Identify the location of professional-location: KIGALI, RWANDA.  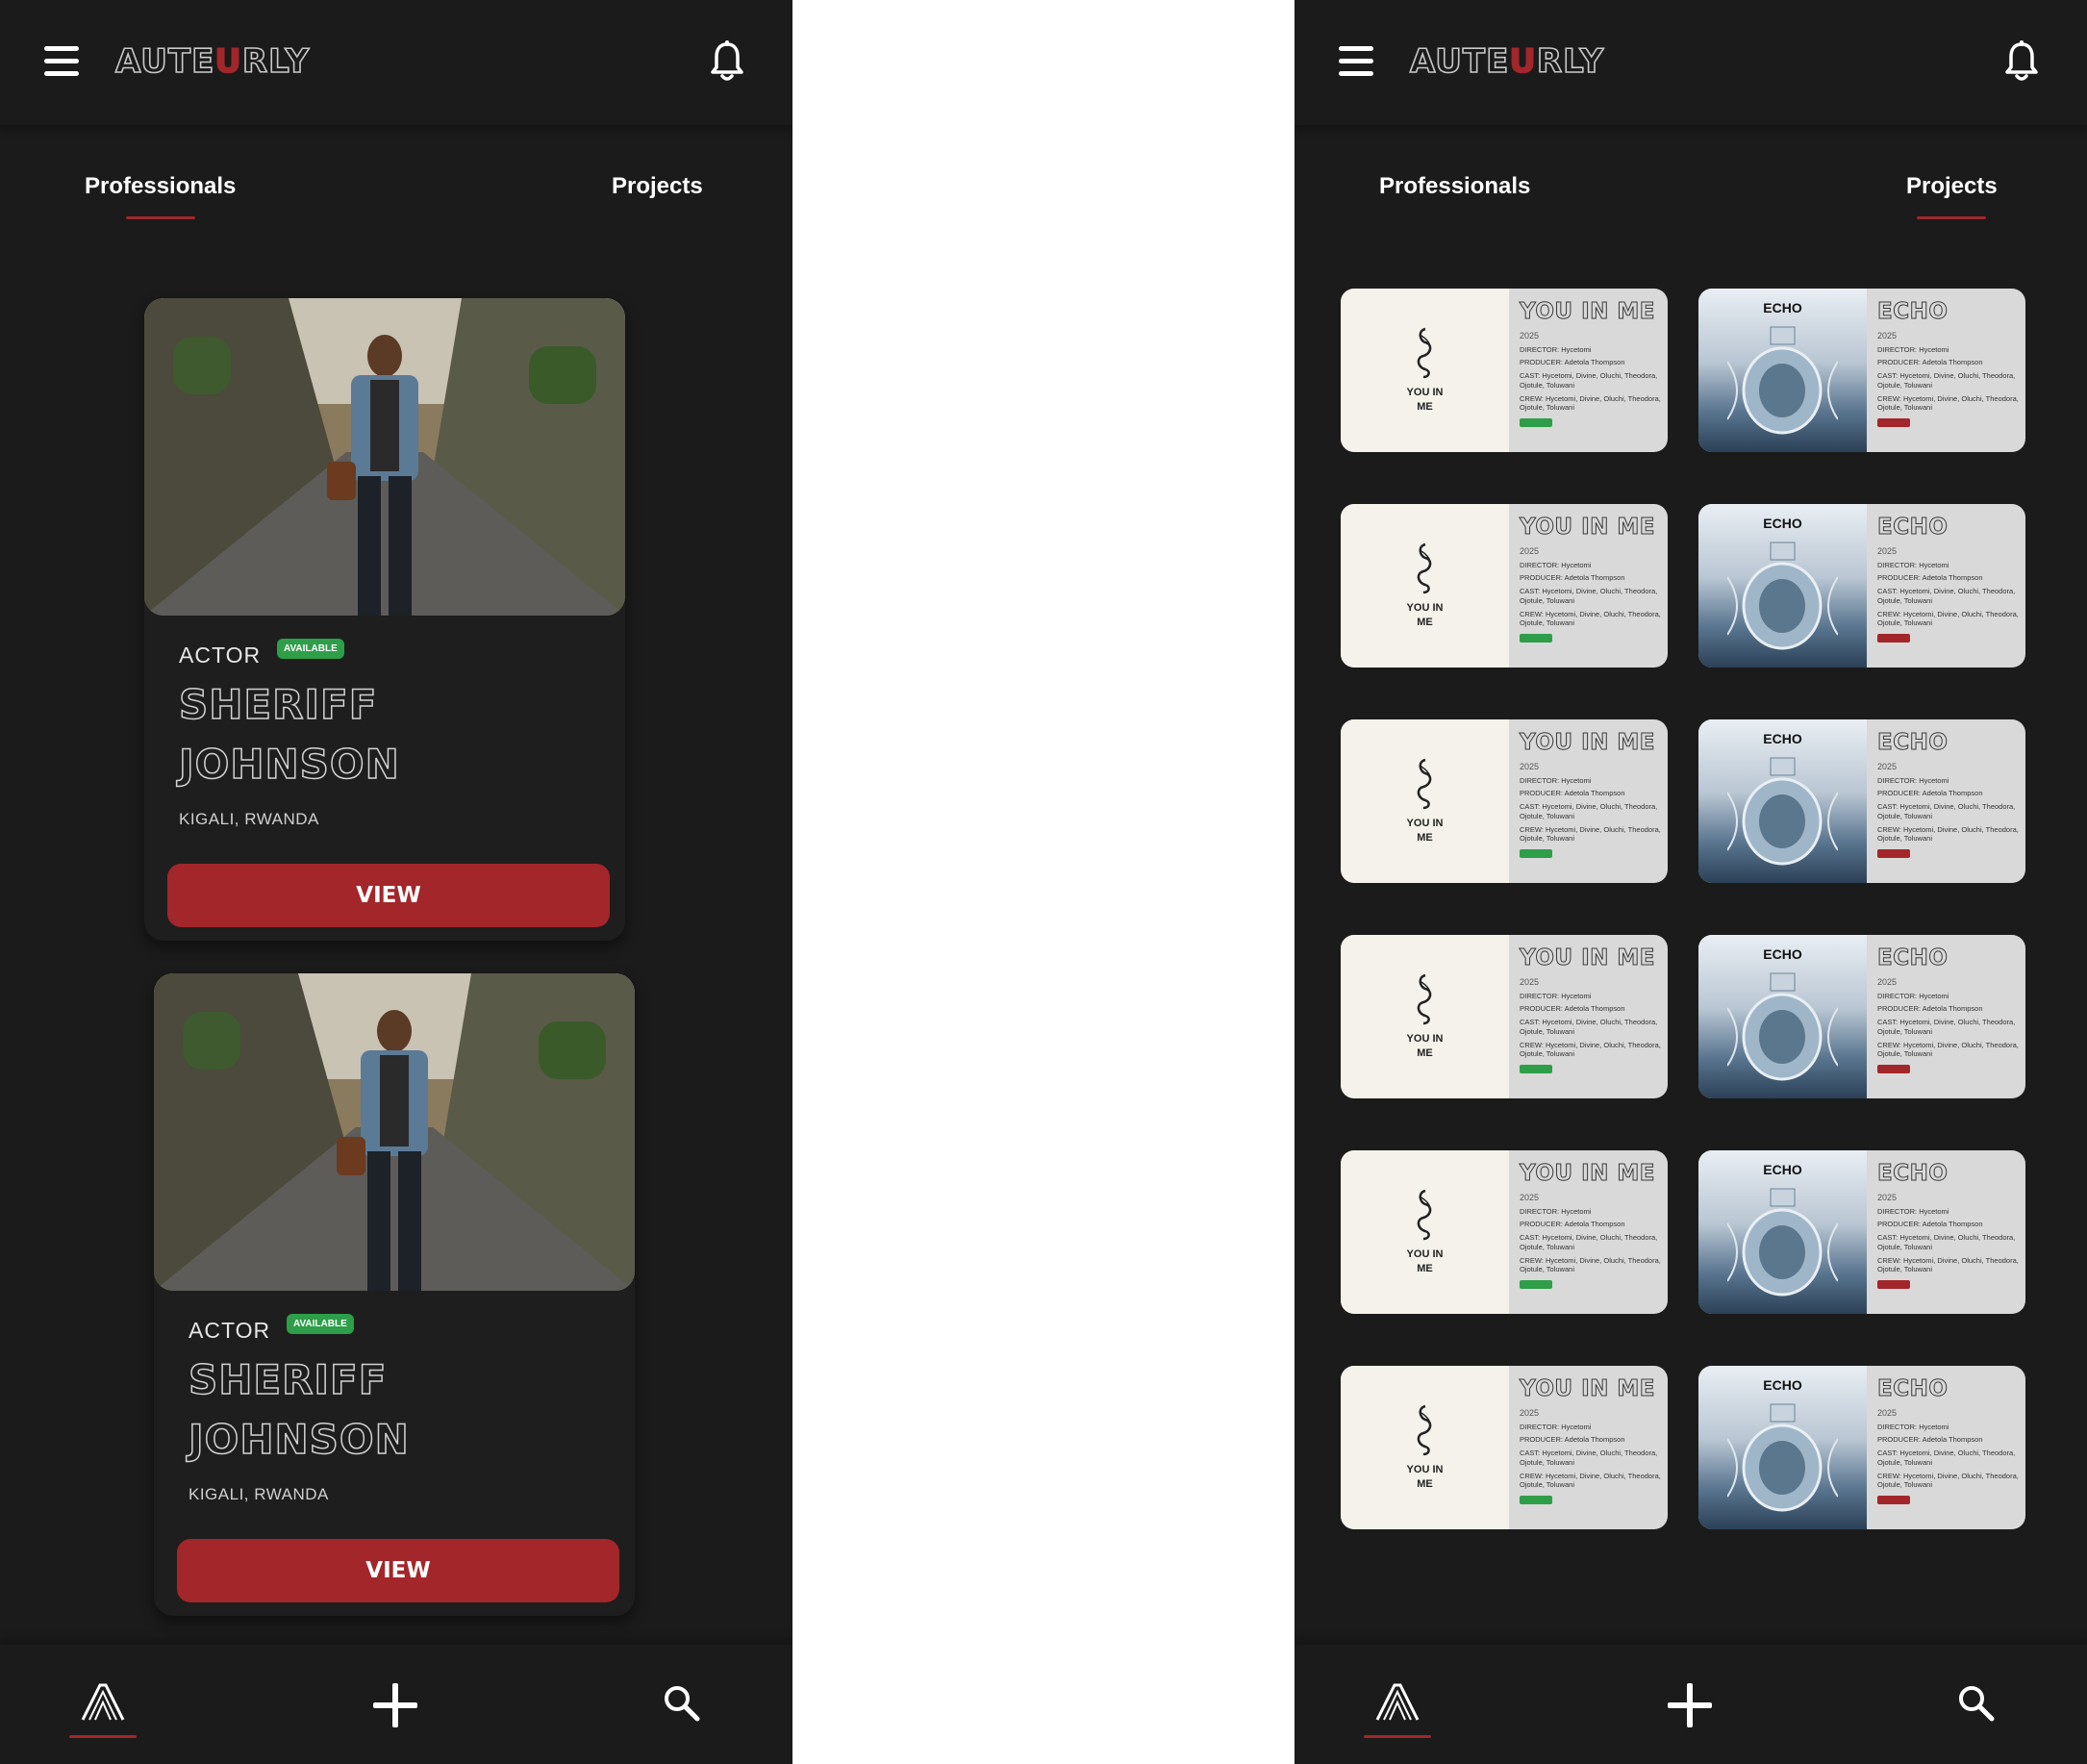
(249, 819).